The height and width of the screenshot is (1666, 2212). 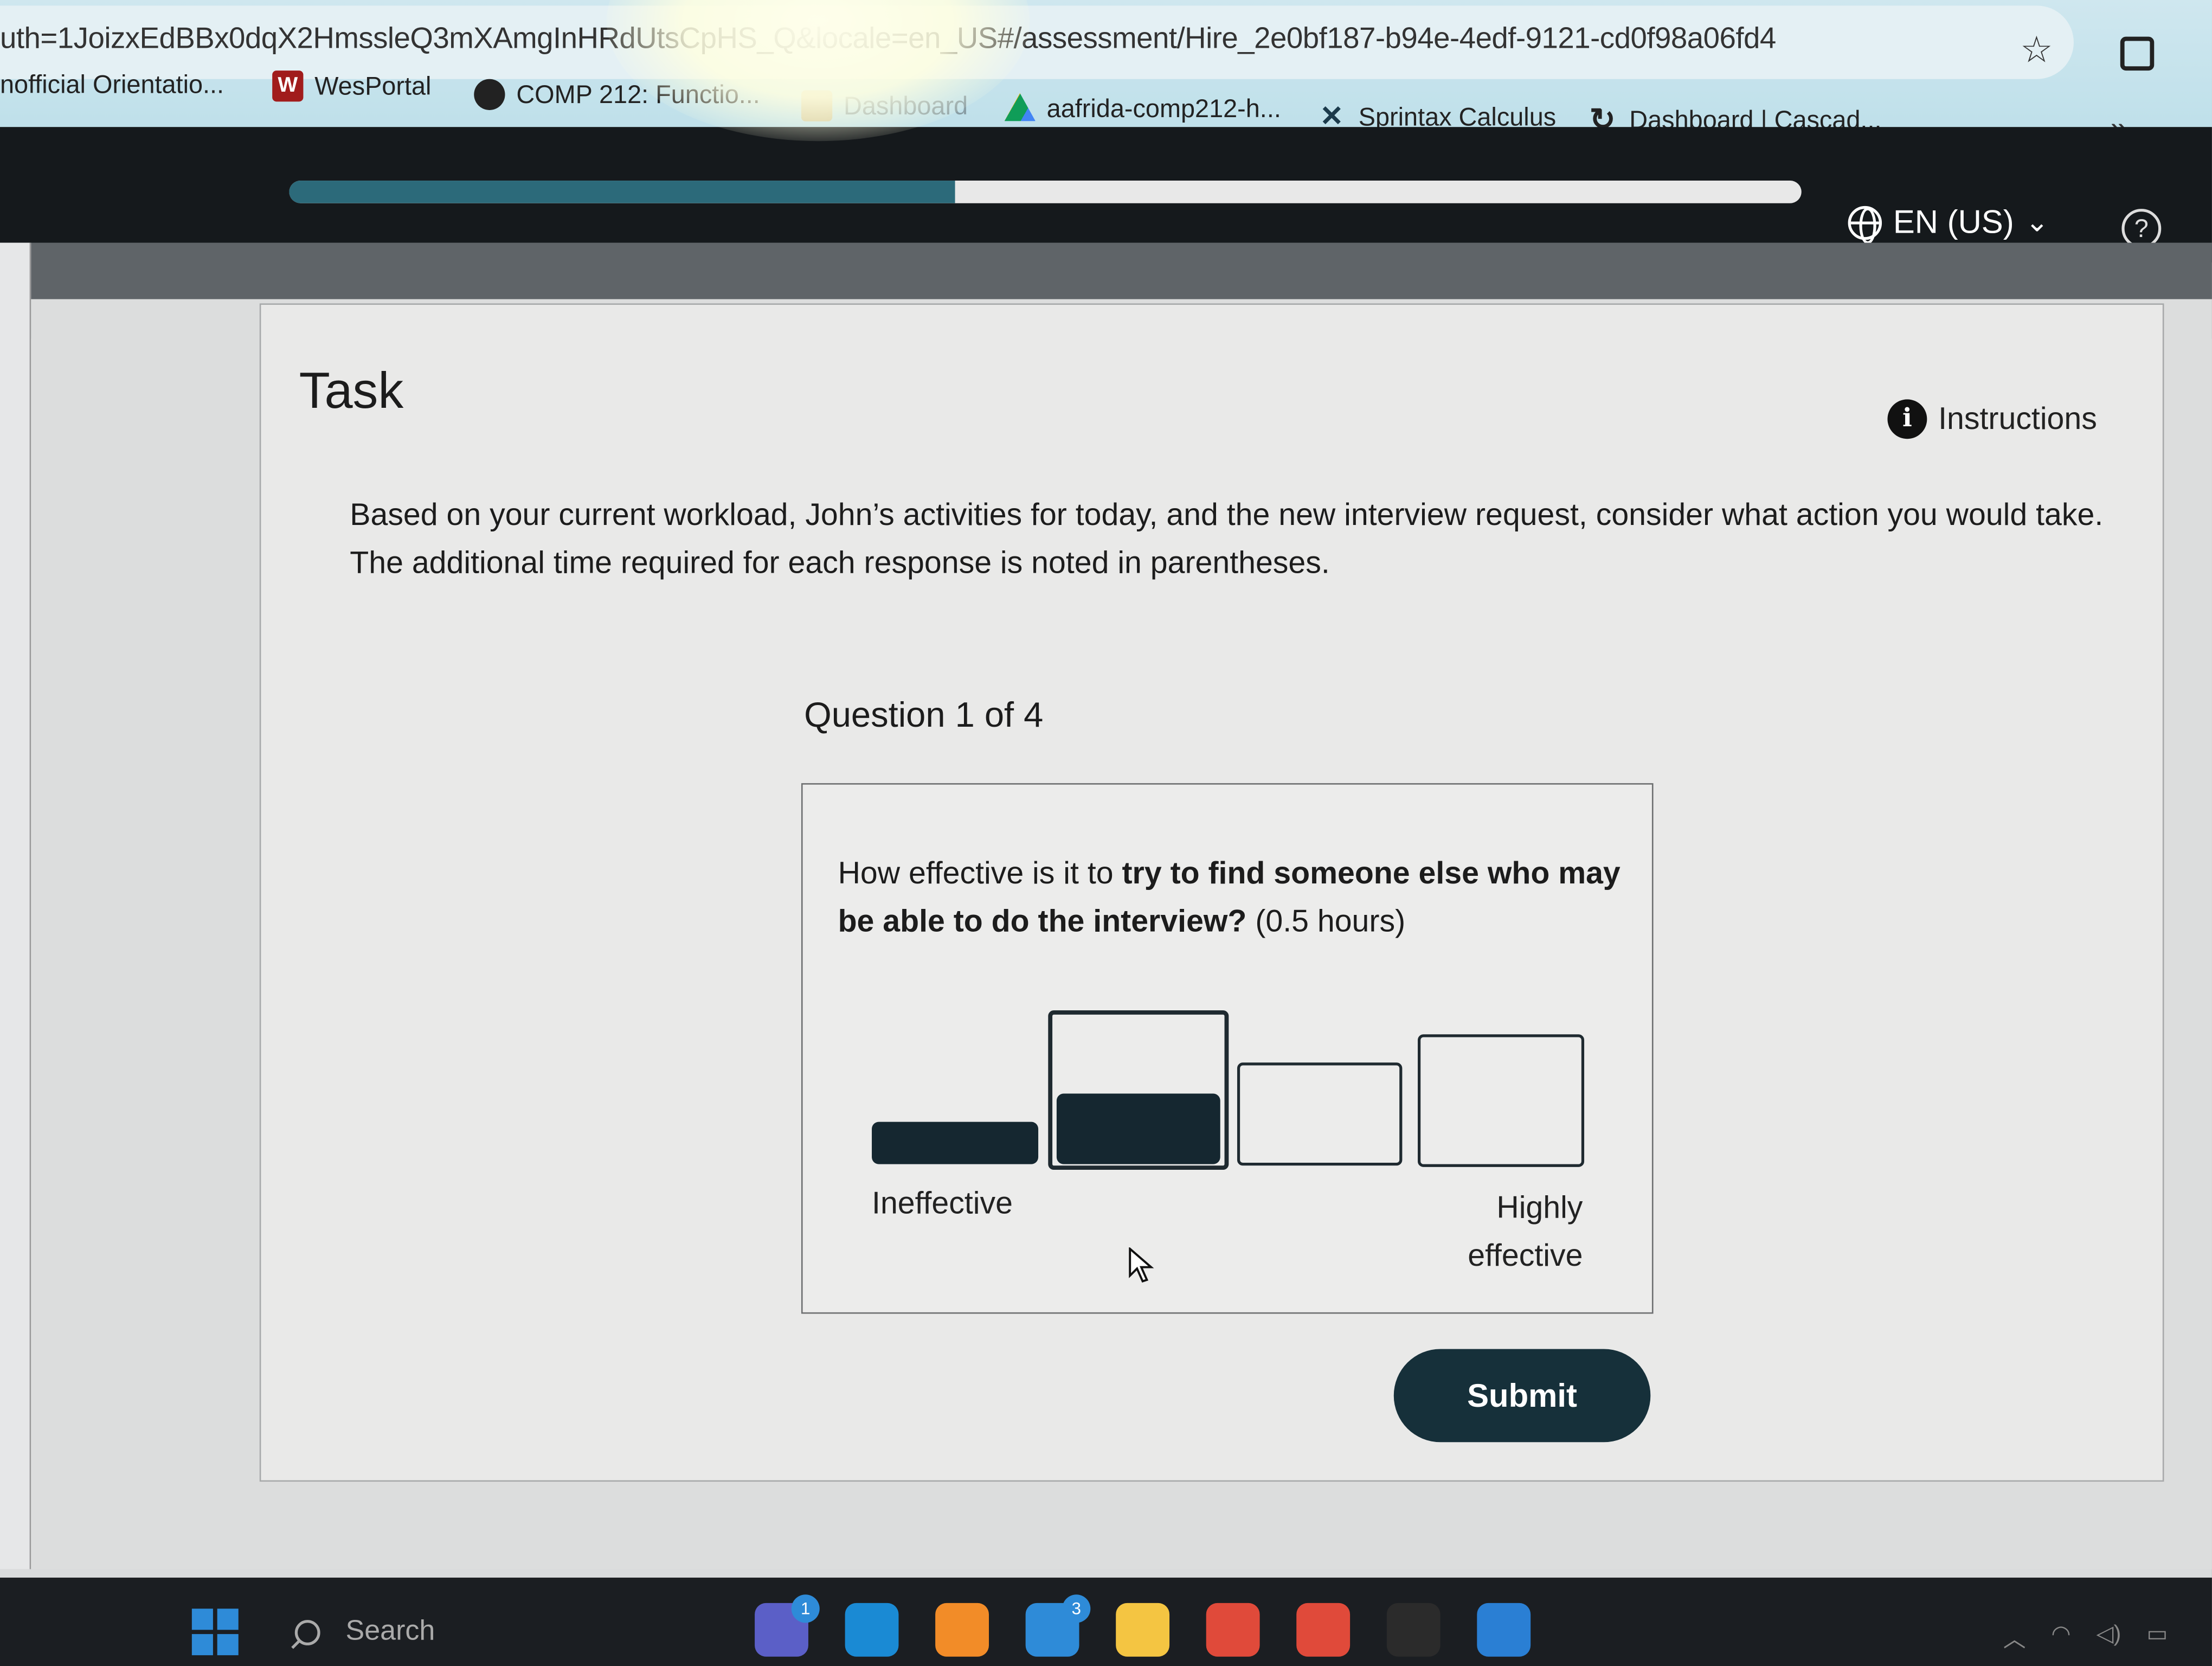 What do you see at coordinates (942, 1203) in the screenshot?
I see `scale-low-label: Ineffective` at bounding box center [942, 1203].